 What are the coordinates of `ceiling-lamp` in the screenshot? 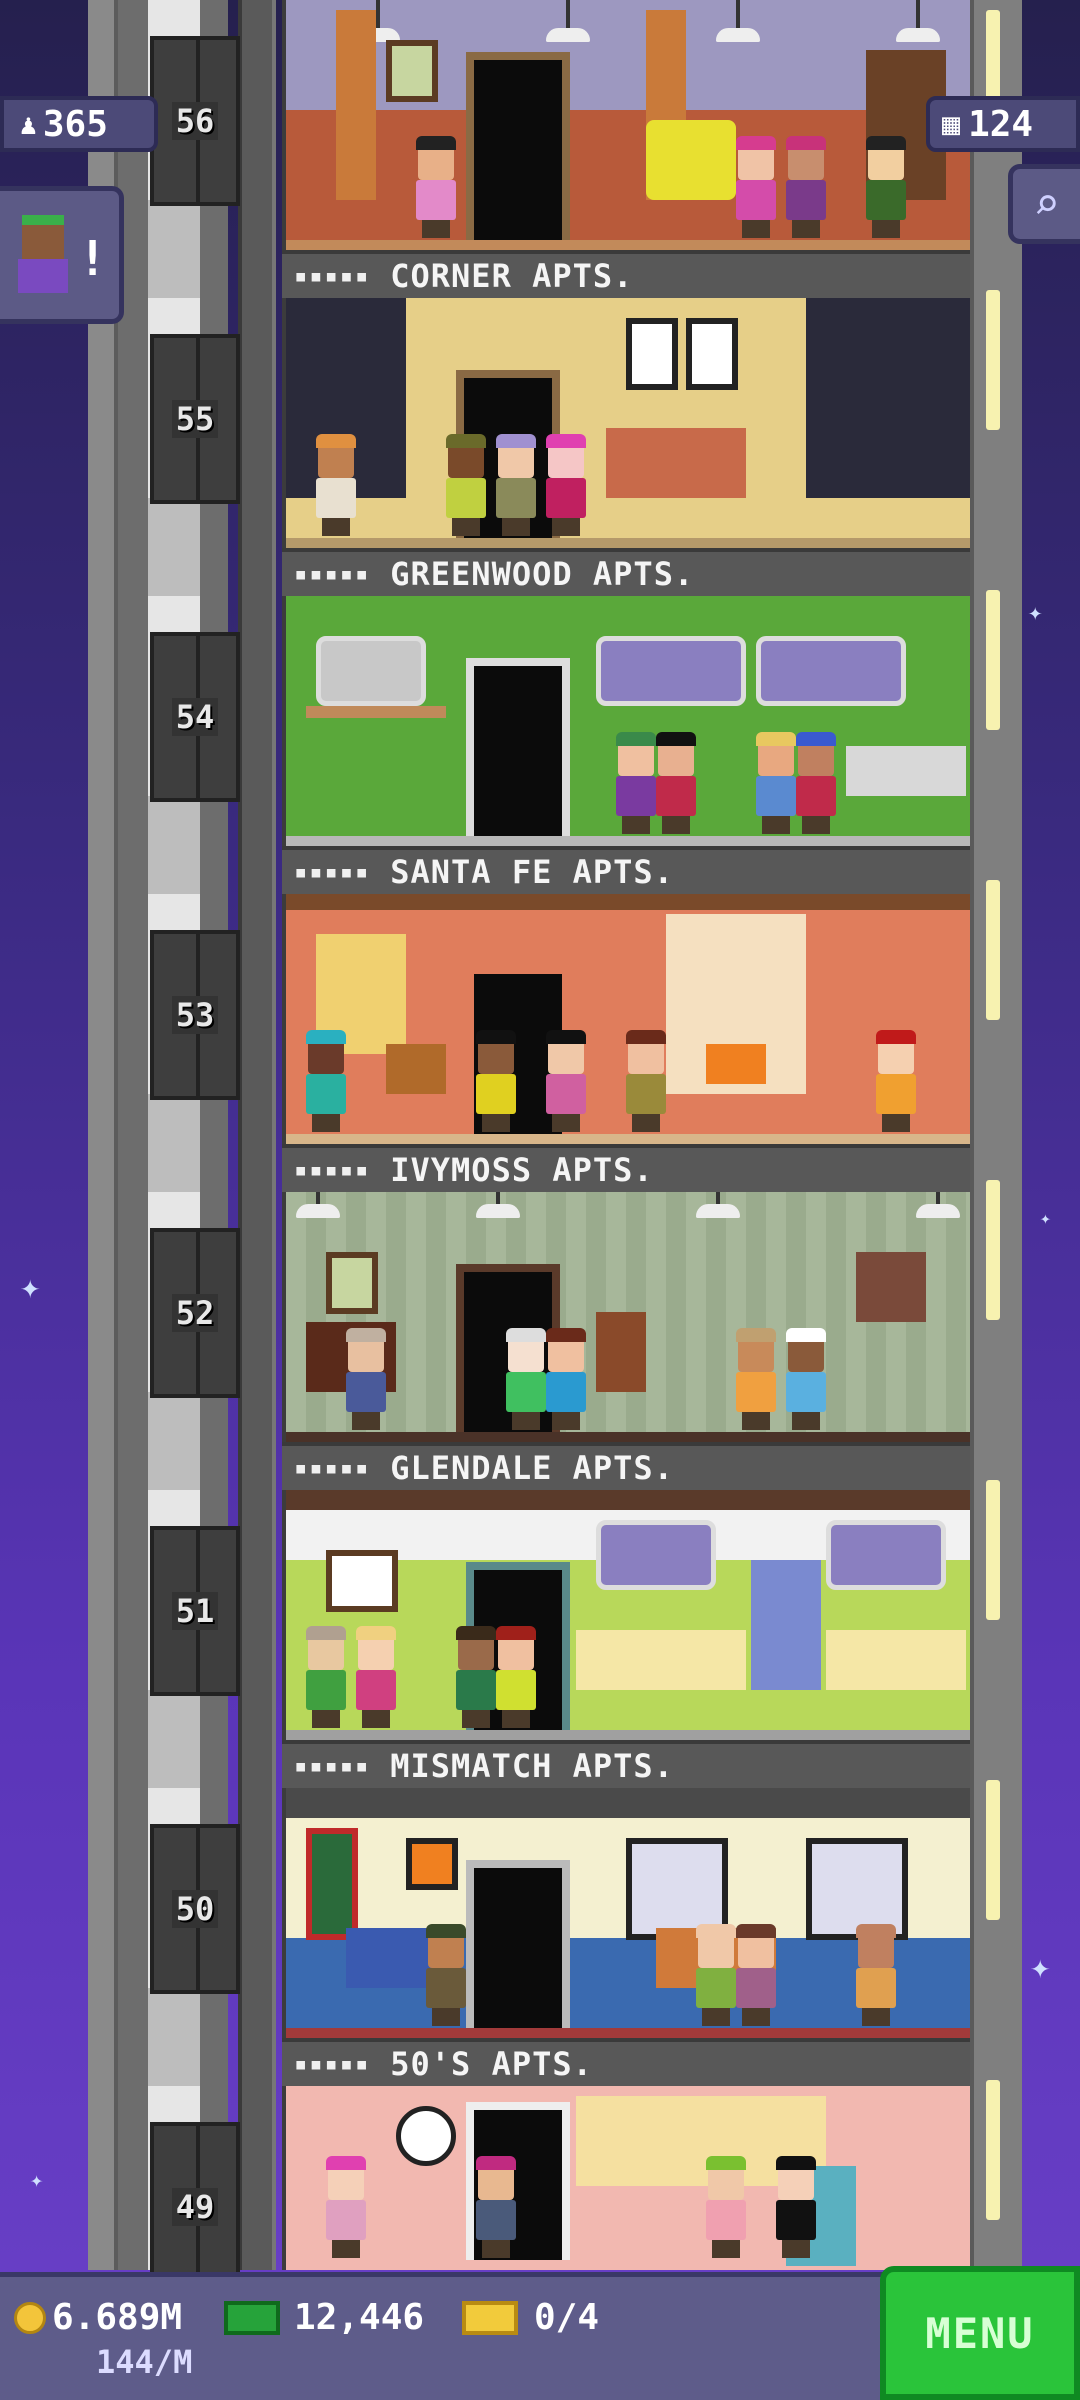 It's located at (568, 21).